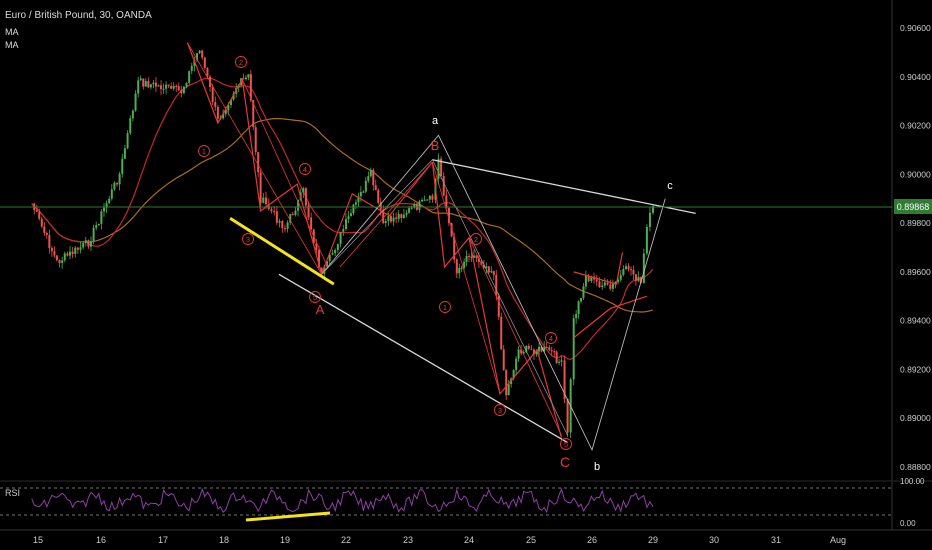 This screenshot has width=932, height=550. What do you see at coordinates (912, 481) in the screenshot?
I see `rsi-level-100: 100.00` at bounding box center [912, 481].